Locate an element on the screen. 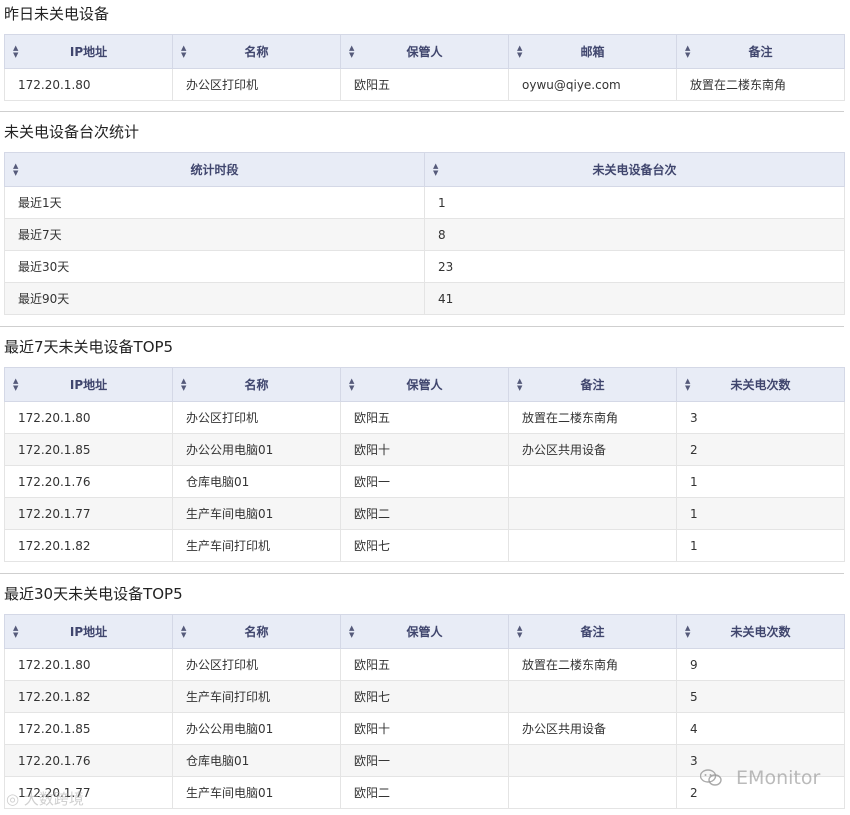 The width and height of the screenshot is (850, 815). cell-ip: 172.20.1.82 is located at coordinates (88, 545).